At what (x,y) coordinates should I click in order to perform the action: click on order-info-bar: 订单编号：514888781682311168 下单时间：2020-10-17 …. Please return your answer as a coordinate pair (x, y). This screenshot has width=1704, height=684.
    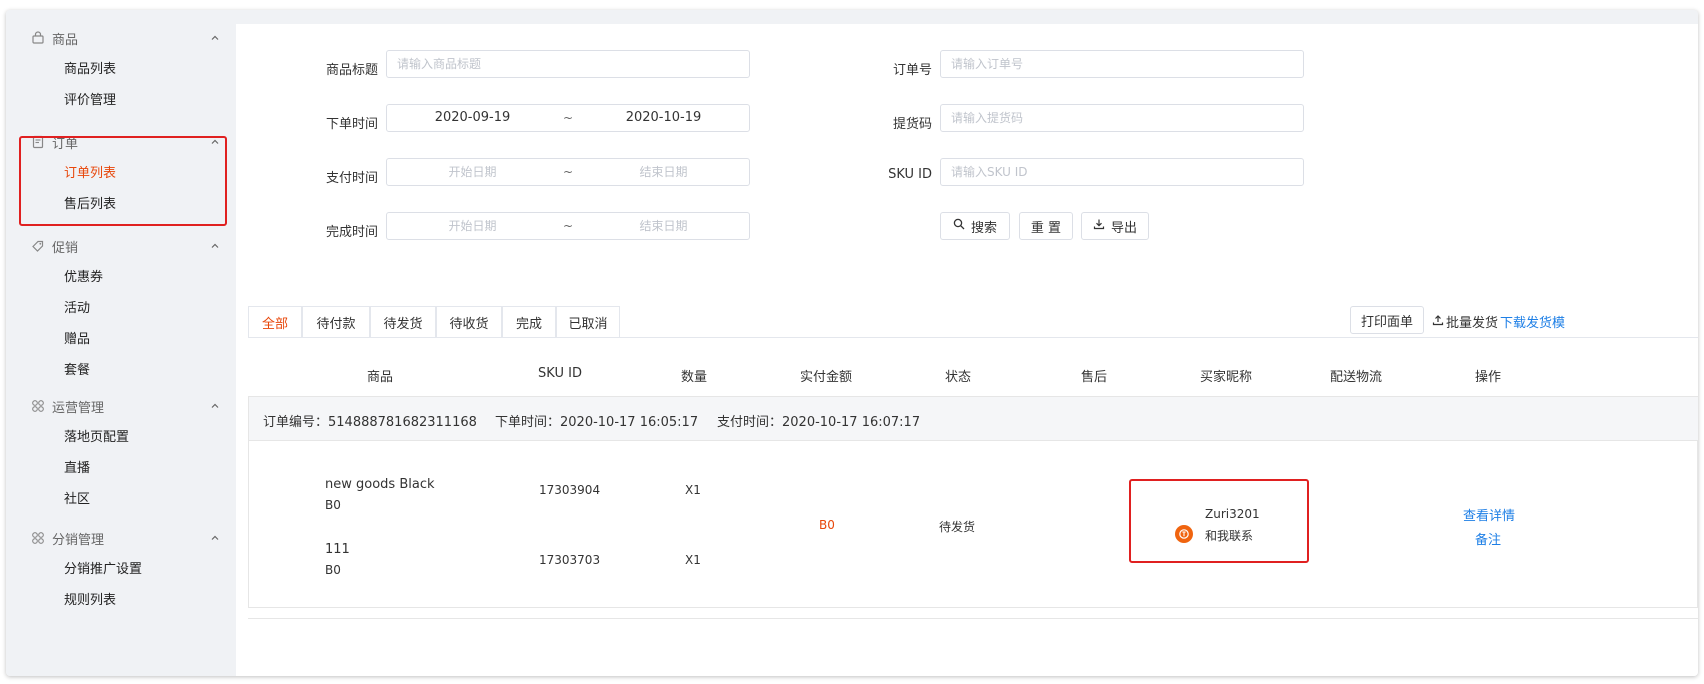
    Looking at the image, I should click on (973, 419).